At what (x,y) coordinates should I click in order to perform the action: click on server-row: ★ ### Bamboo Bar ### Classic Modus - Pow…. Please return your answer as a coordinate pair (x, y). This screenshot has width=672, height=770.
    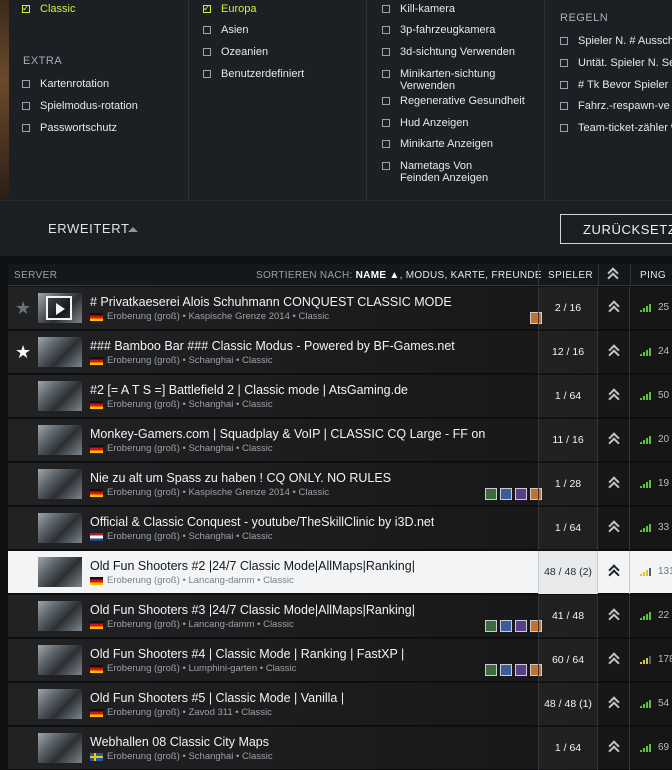
    Looking at the image, I should click on (340, 352).